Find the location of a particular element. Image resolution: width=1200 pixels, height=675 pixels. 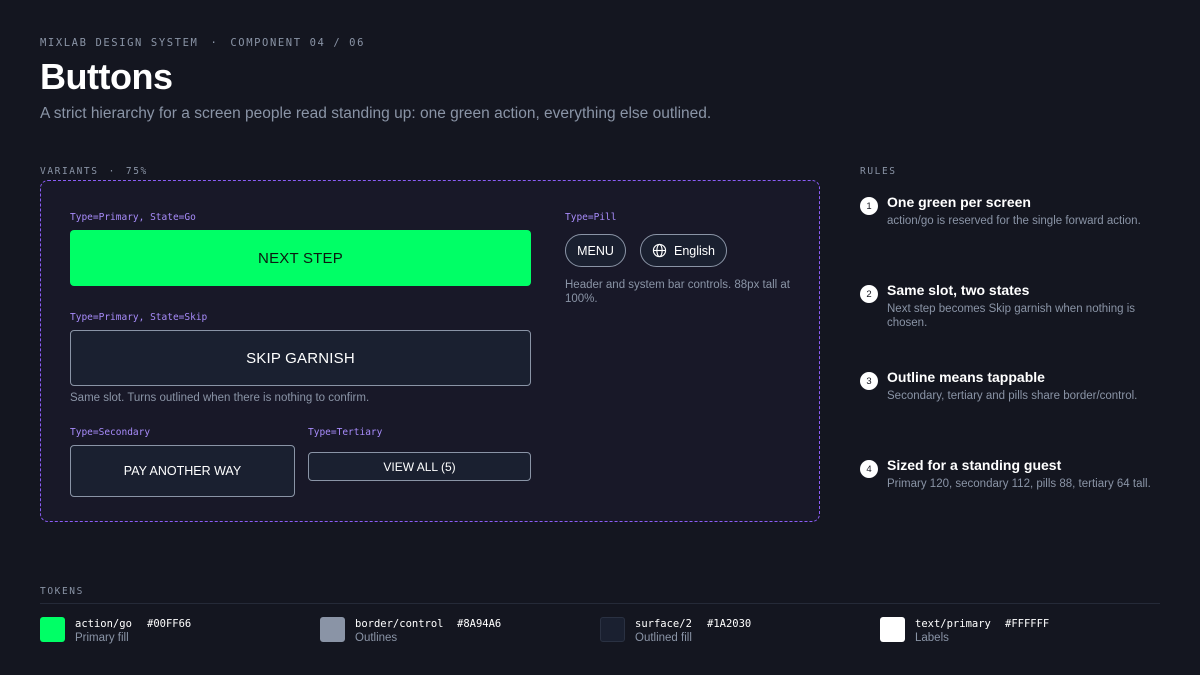

token-hex: #1A2030 is located at coordinates (729, 624).